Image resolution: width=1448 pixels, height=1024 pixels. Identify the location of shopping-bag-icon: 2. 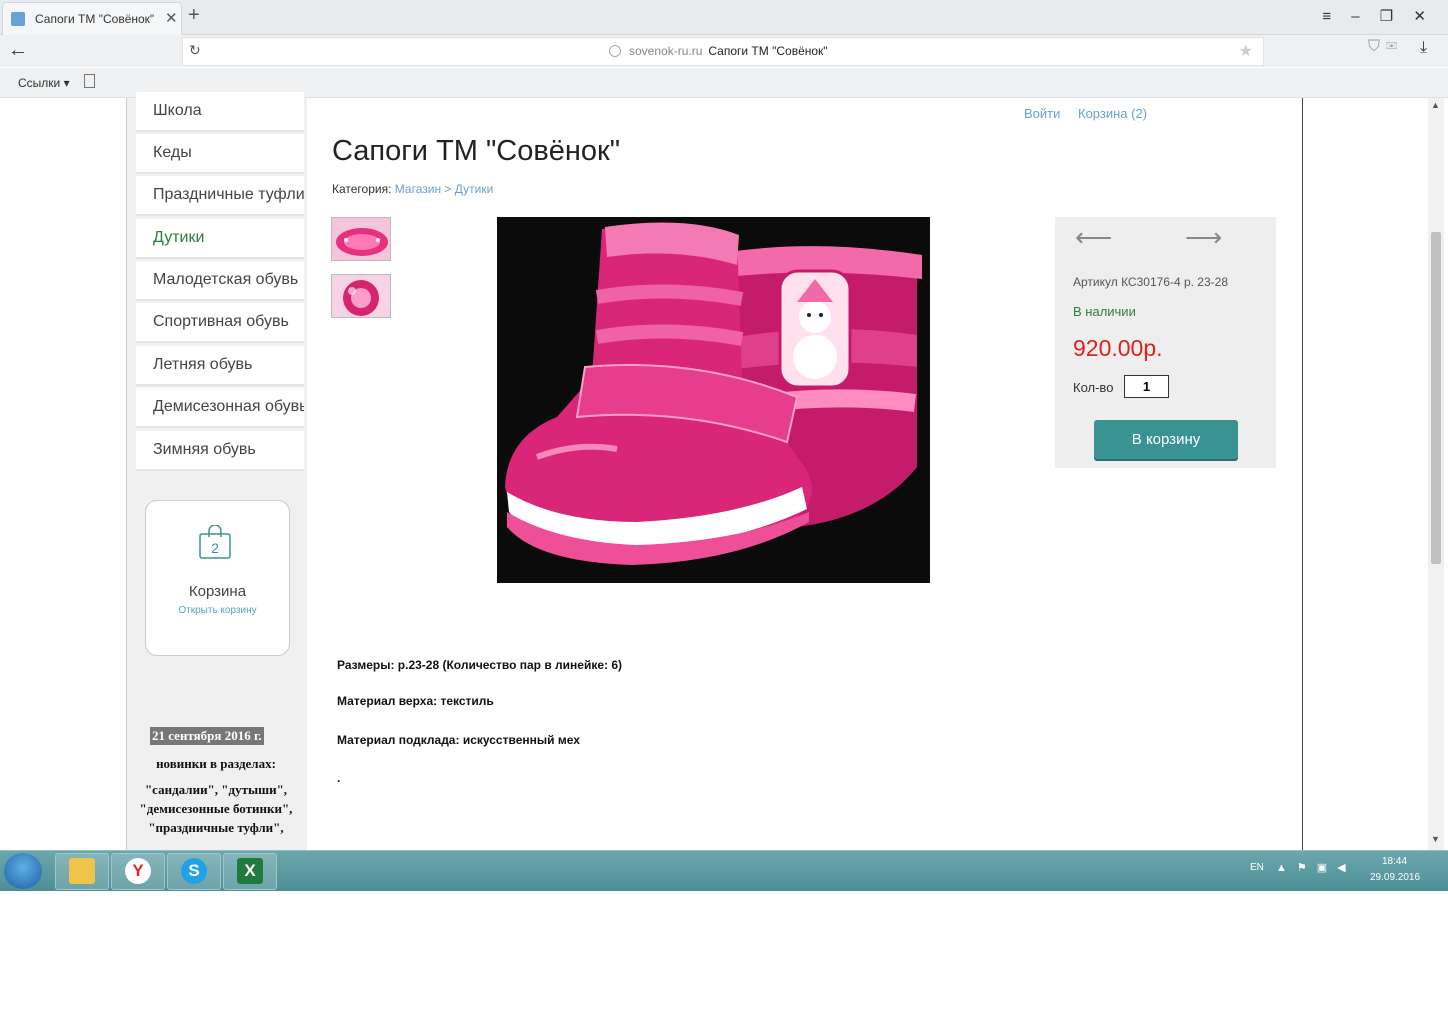
(215, 542).